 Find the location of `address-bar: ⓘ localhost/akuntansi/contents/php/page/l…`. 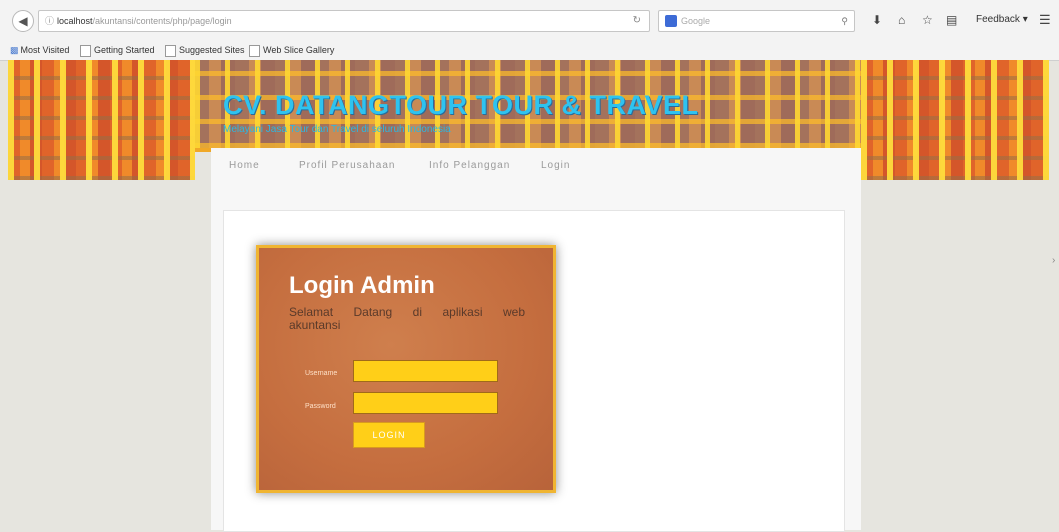

address-bar: ⓘ localhost/akuntansi/contents/php/page/l… is located at coordinates (344, 21).